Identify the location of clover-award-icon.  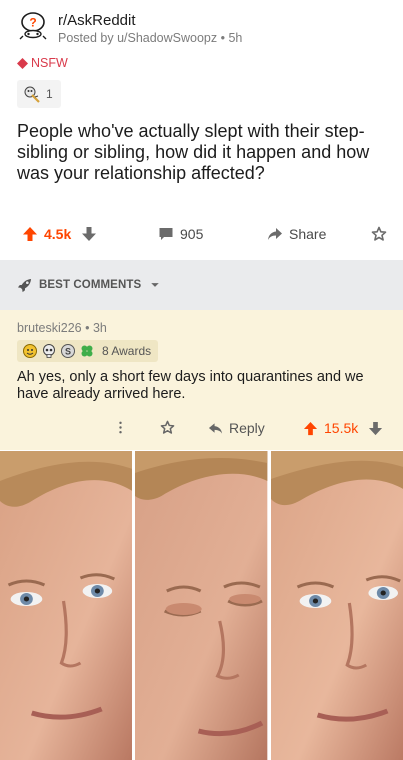
(87, 351).